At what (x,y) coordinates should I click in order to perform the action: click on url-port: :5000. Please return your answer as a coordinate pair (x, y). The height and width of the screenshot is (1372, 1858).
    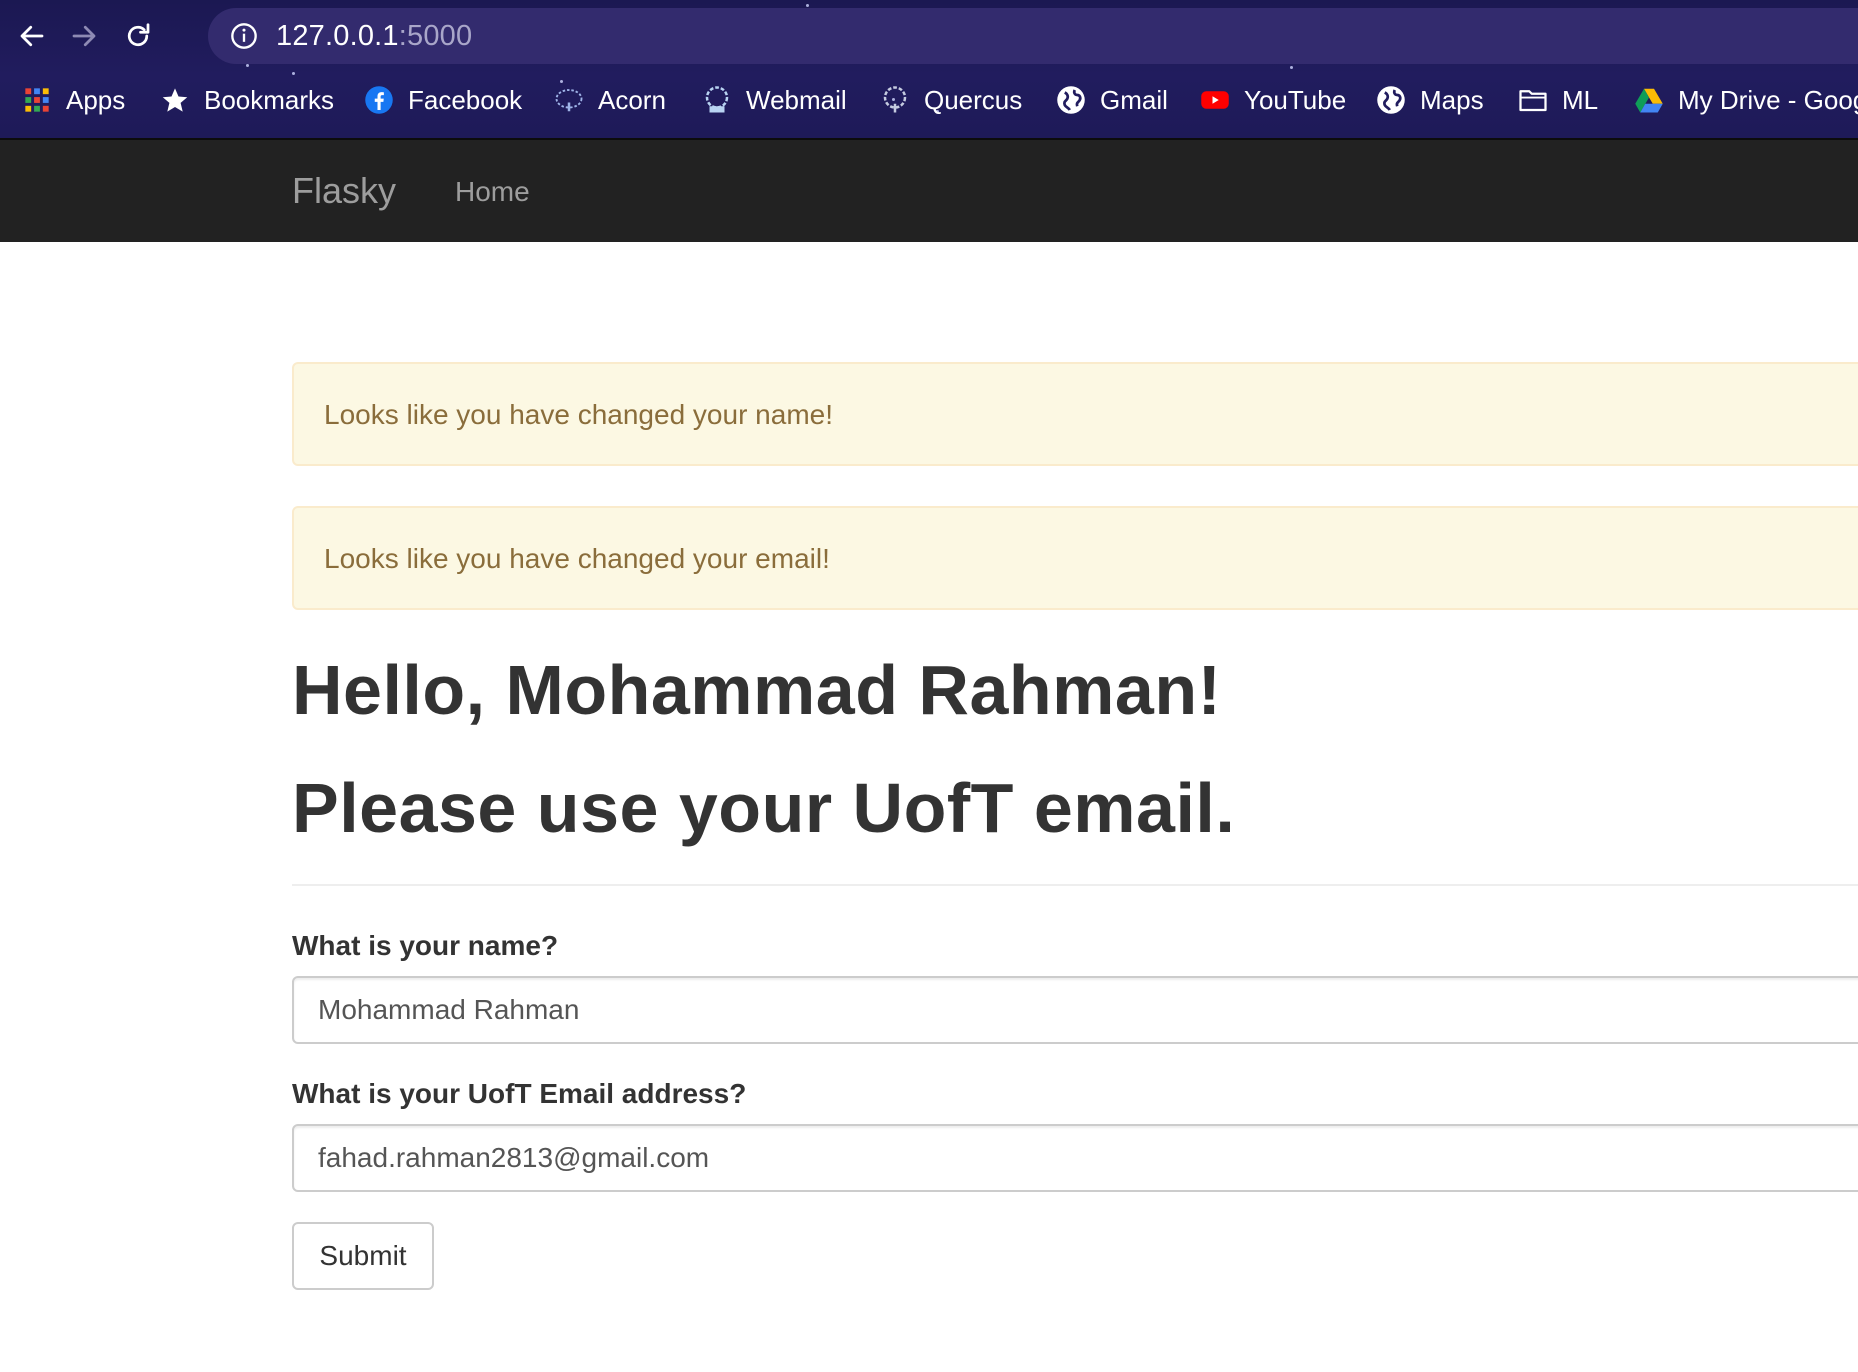
    Looking at the image, I should click on (435, 36).